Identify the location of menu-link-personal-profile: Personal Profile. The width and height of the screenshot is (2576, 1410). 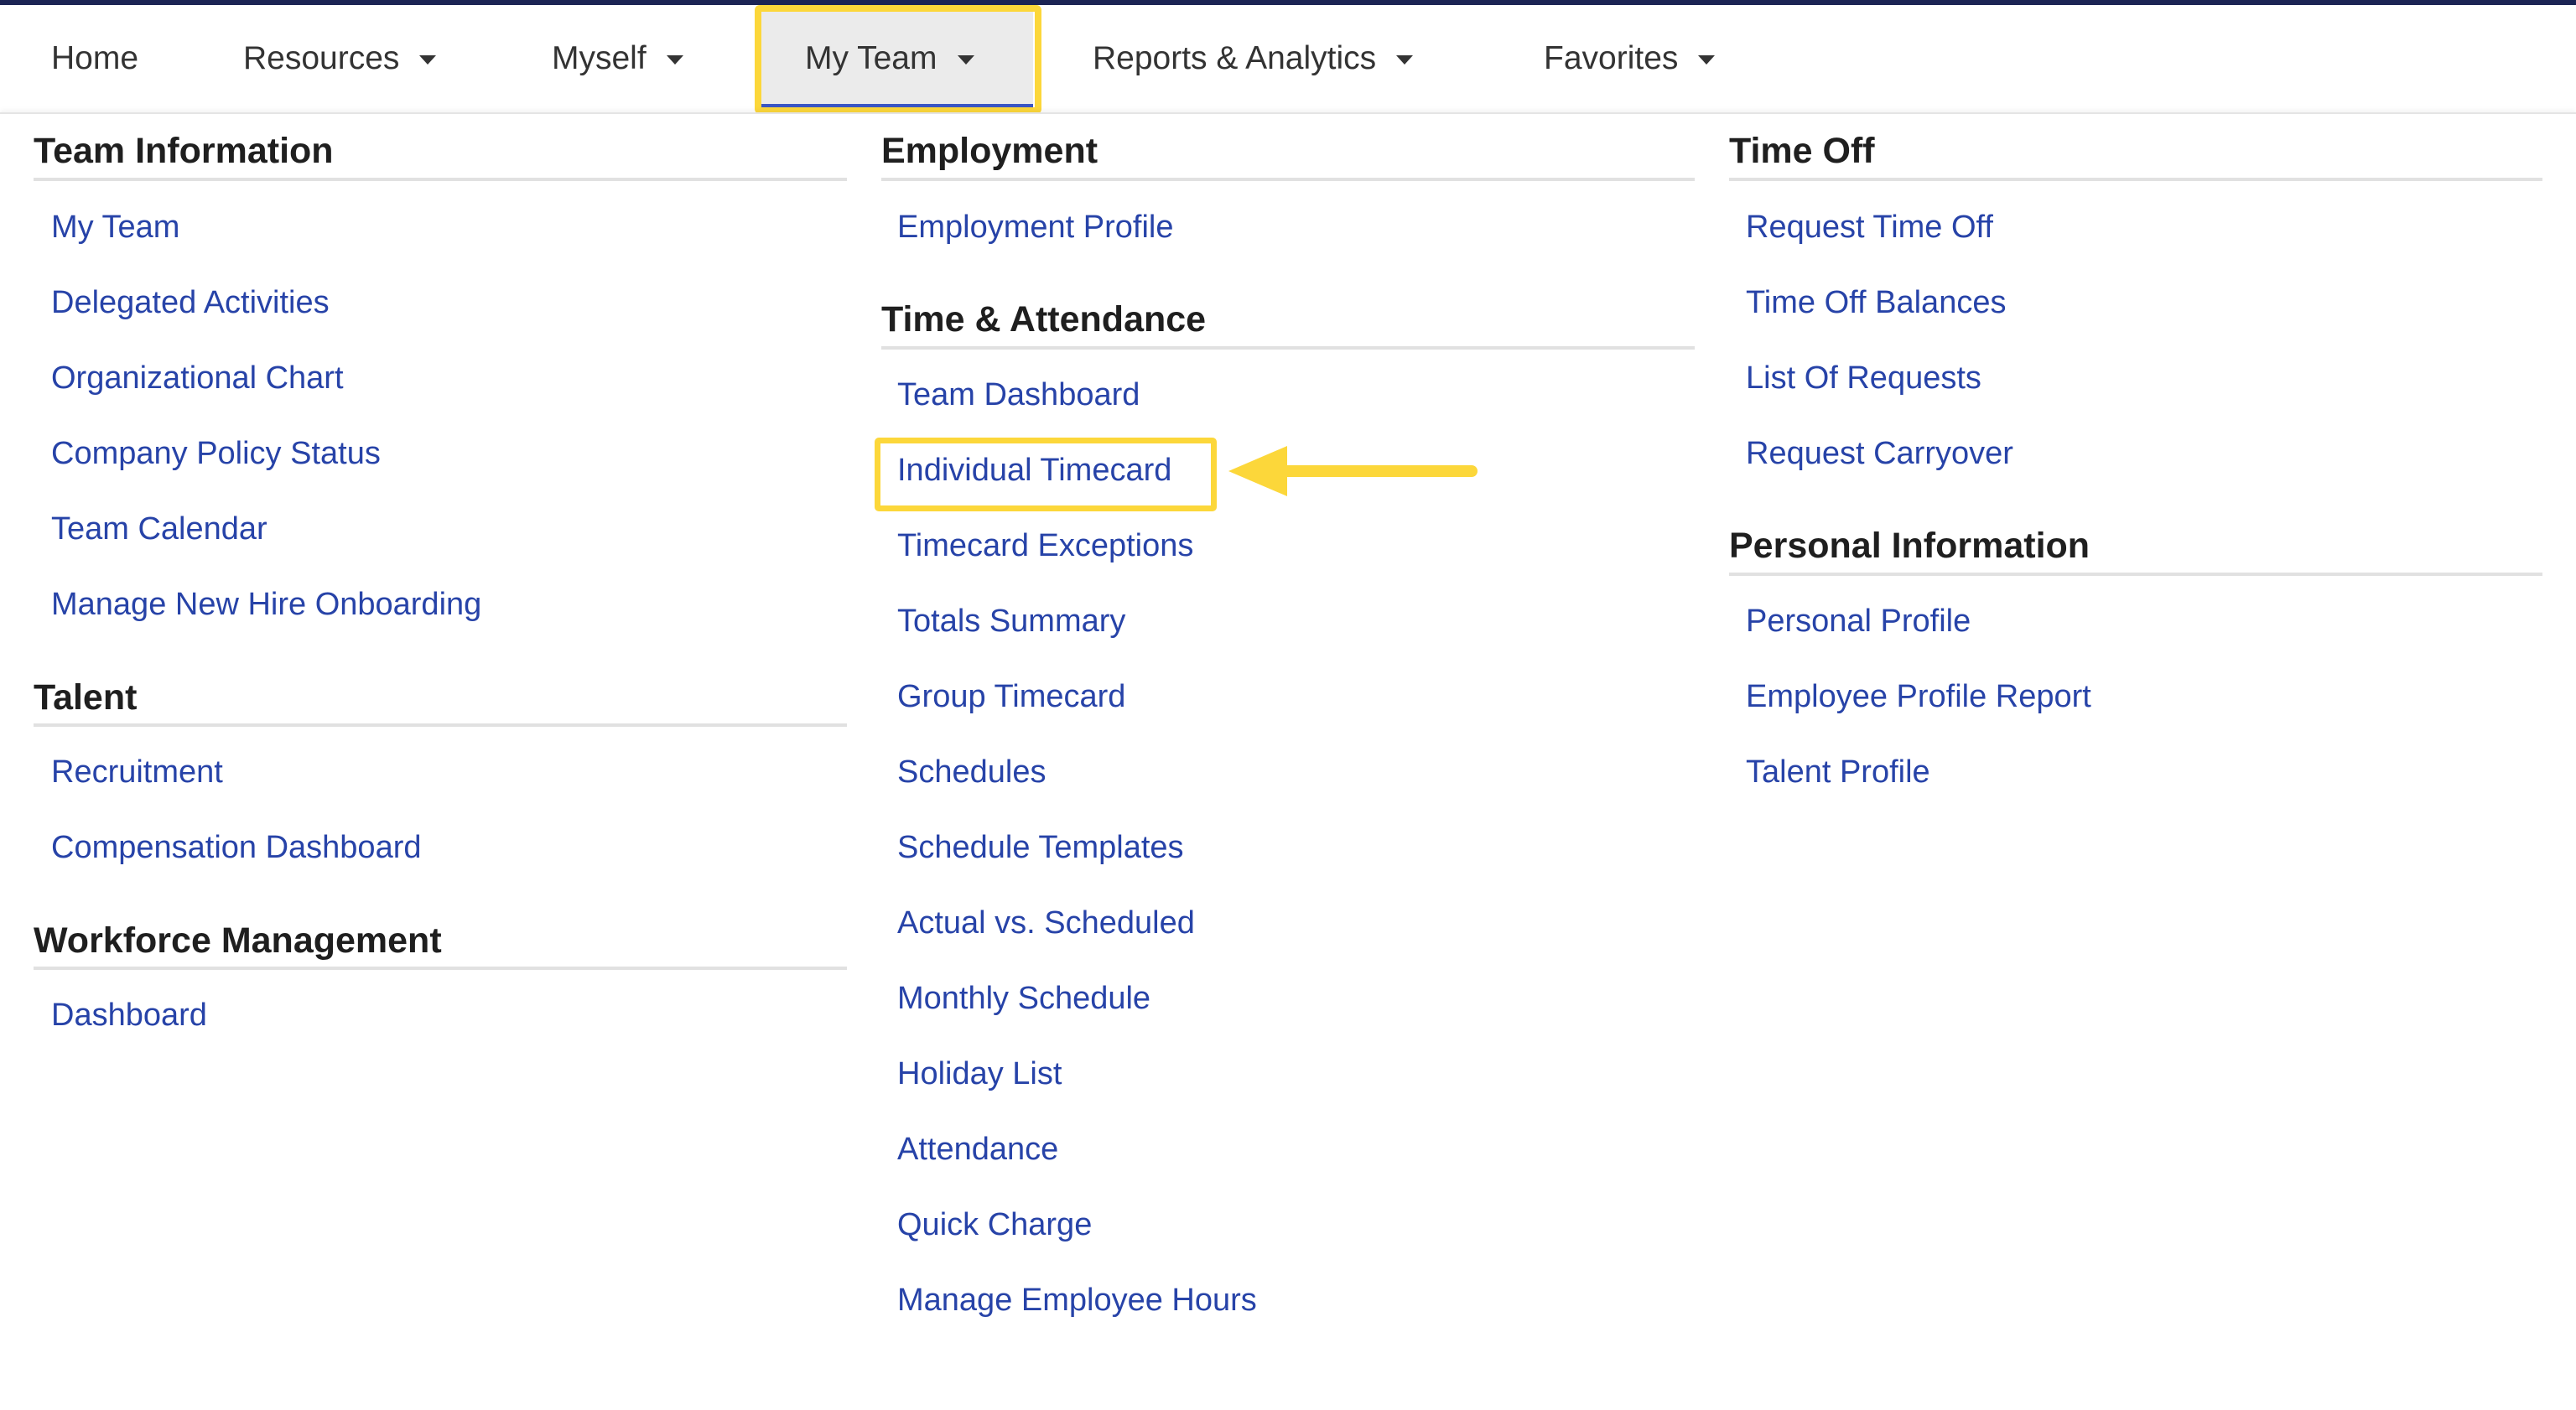
(1858, 622).